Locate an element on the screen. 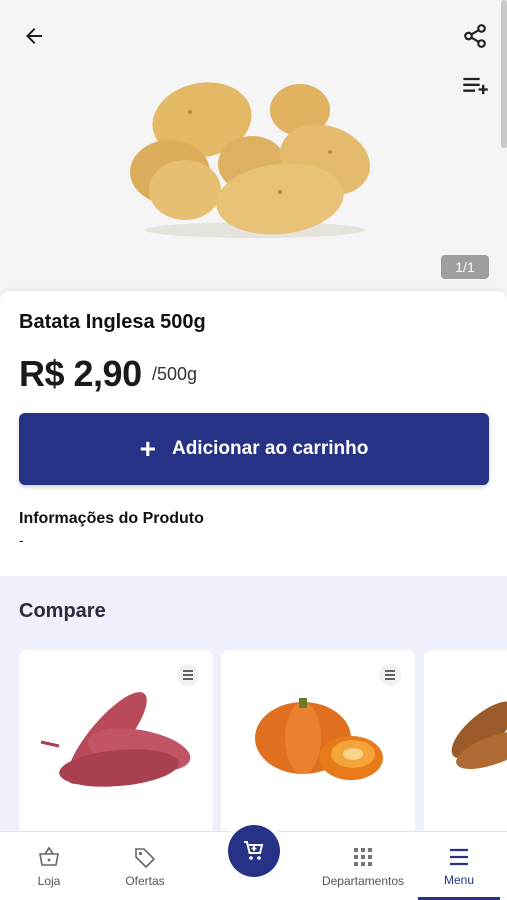 The image size is (507, 900). cart-icon is located at coordinates (254, 850).